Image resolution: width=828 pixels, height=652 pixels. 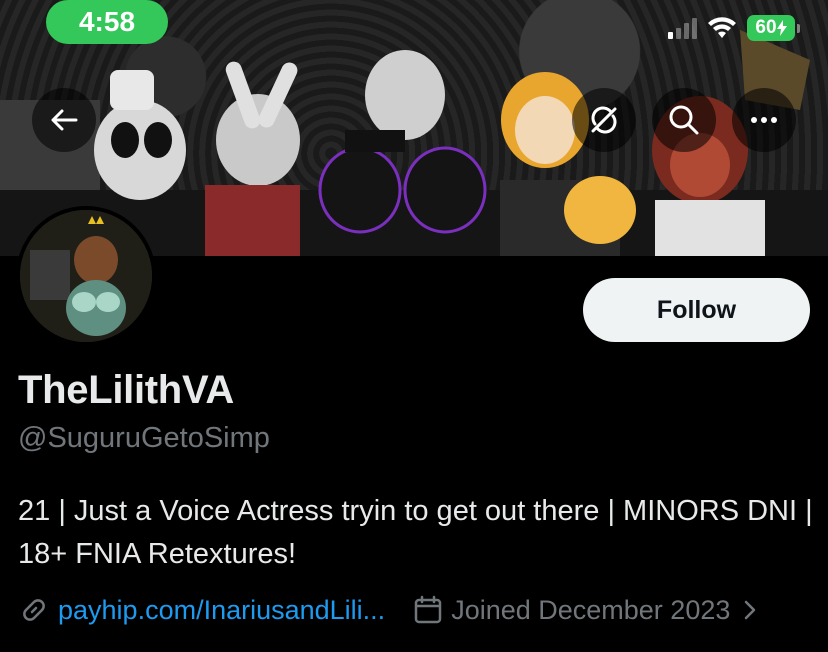 I want to click on chevron-right-icon, so click(x=750, y=610).